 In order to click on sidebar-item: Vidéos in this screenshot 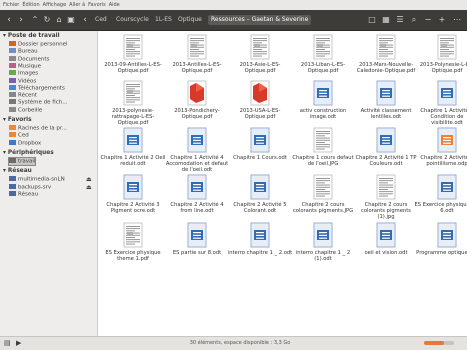, I will do `click(23, 81)`.